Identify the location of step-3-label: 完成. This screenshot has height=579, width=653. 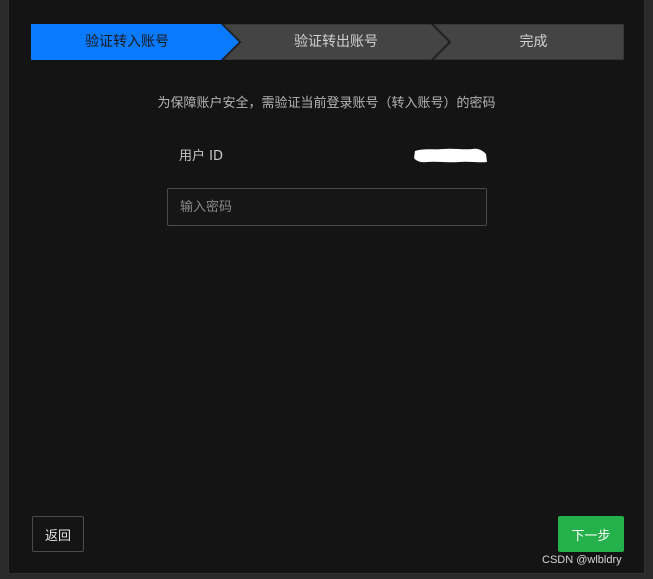
(533, 42).